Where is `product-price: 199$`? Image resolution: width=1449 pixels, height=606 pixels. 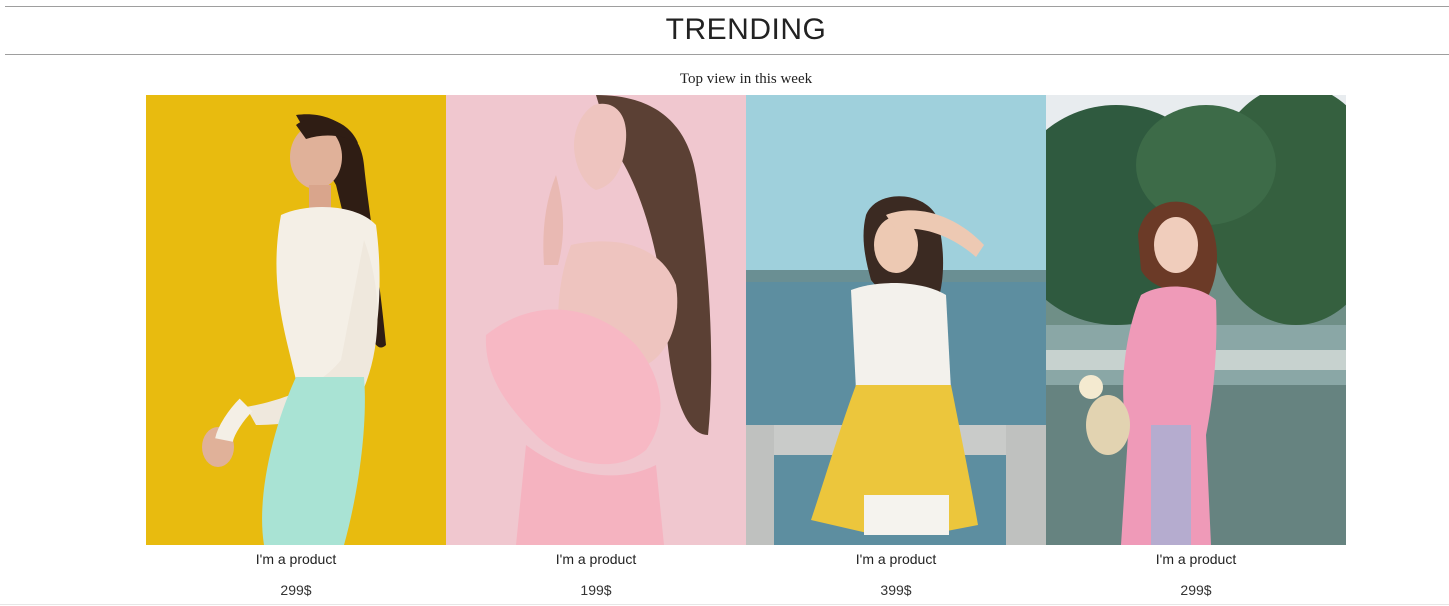 product-price: 199$ is located at coordinates (596, 590).